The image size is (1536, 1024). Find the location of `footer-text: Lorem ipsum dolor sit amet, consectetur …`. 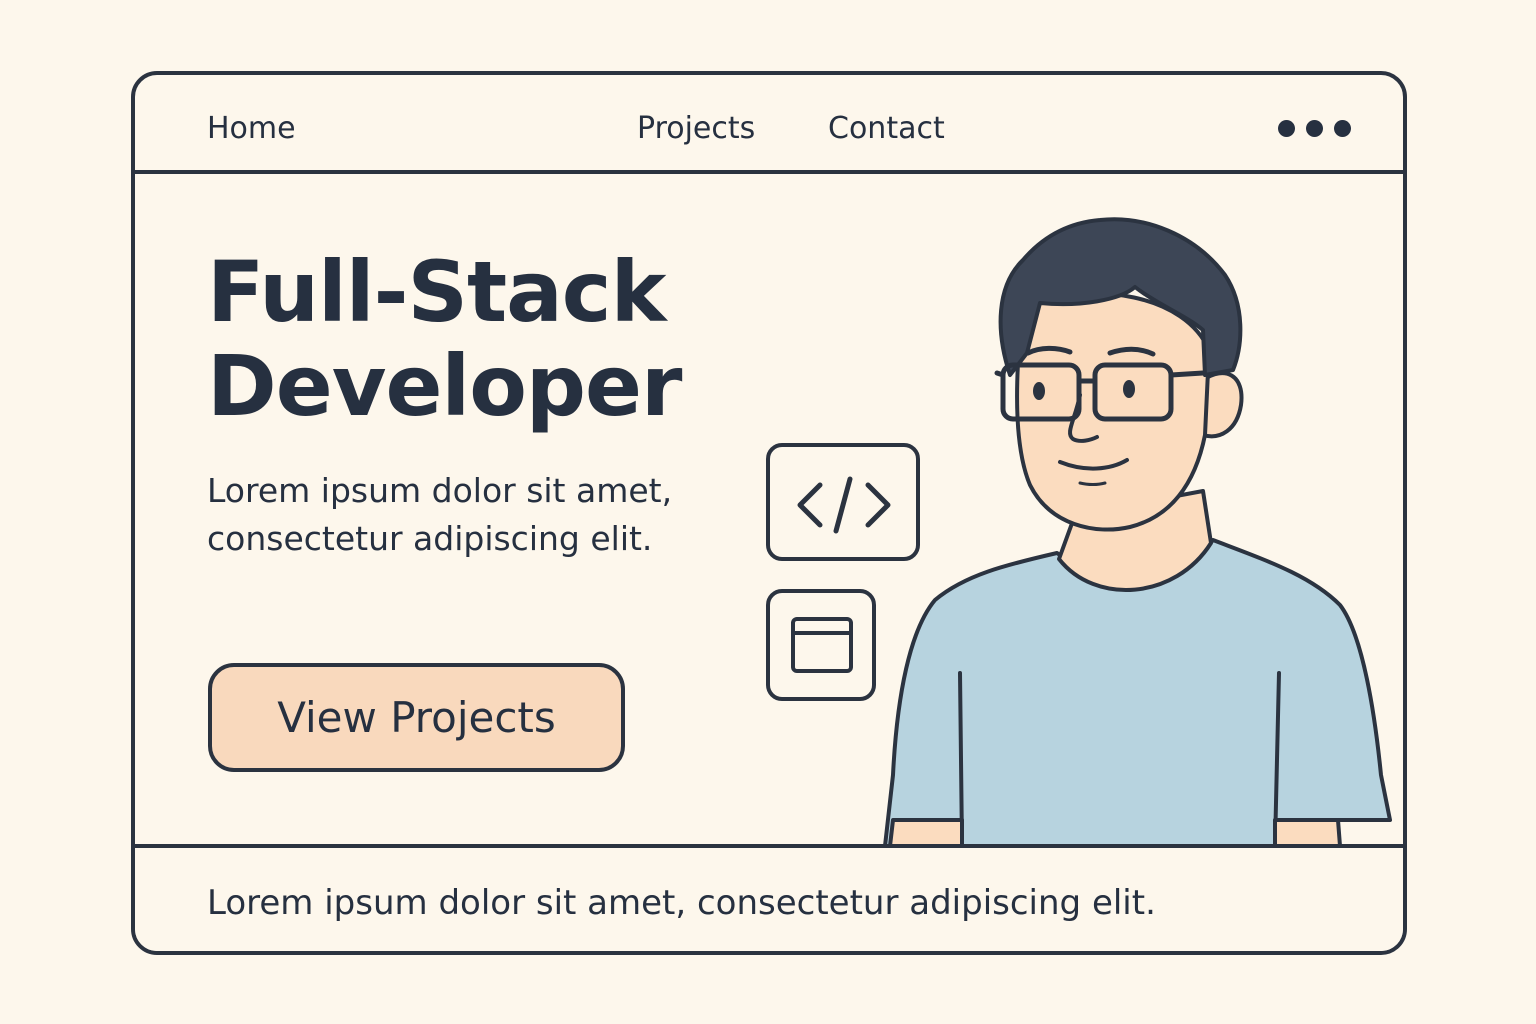

footer-text: Lorem ipsum dolor sit amet, consectetur … is located at coordinates (681, 903).